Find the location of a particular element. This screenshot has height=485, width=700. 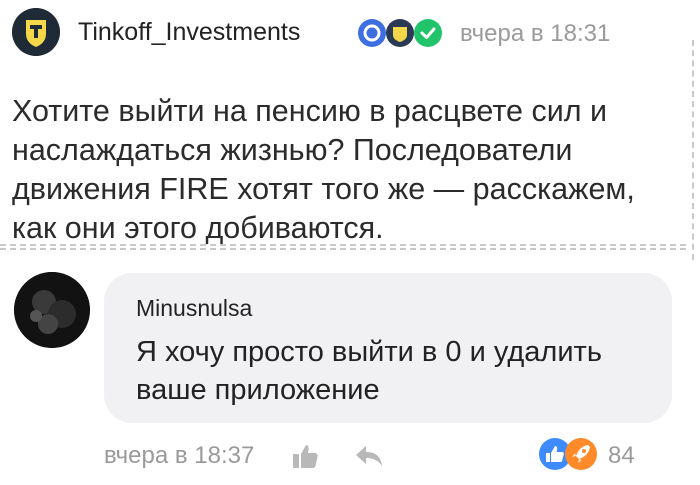

comment-time: вчера в 18:37 is located at coordinates (179, 456).